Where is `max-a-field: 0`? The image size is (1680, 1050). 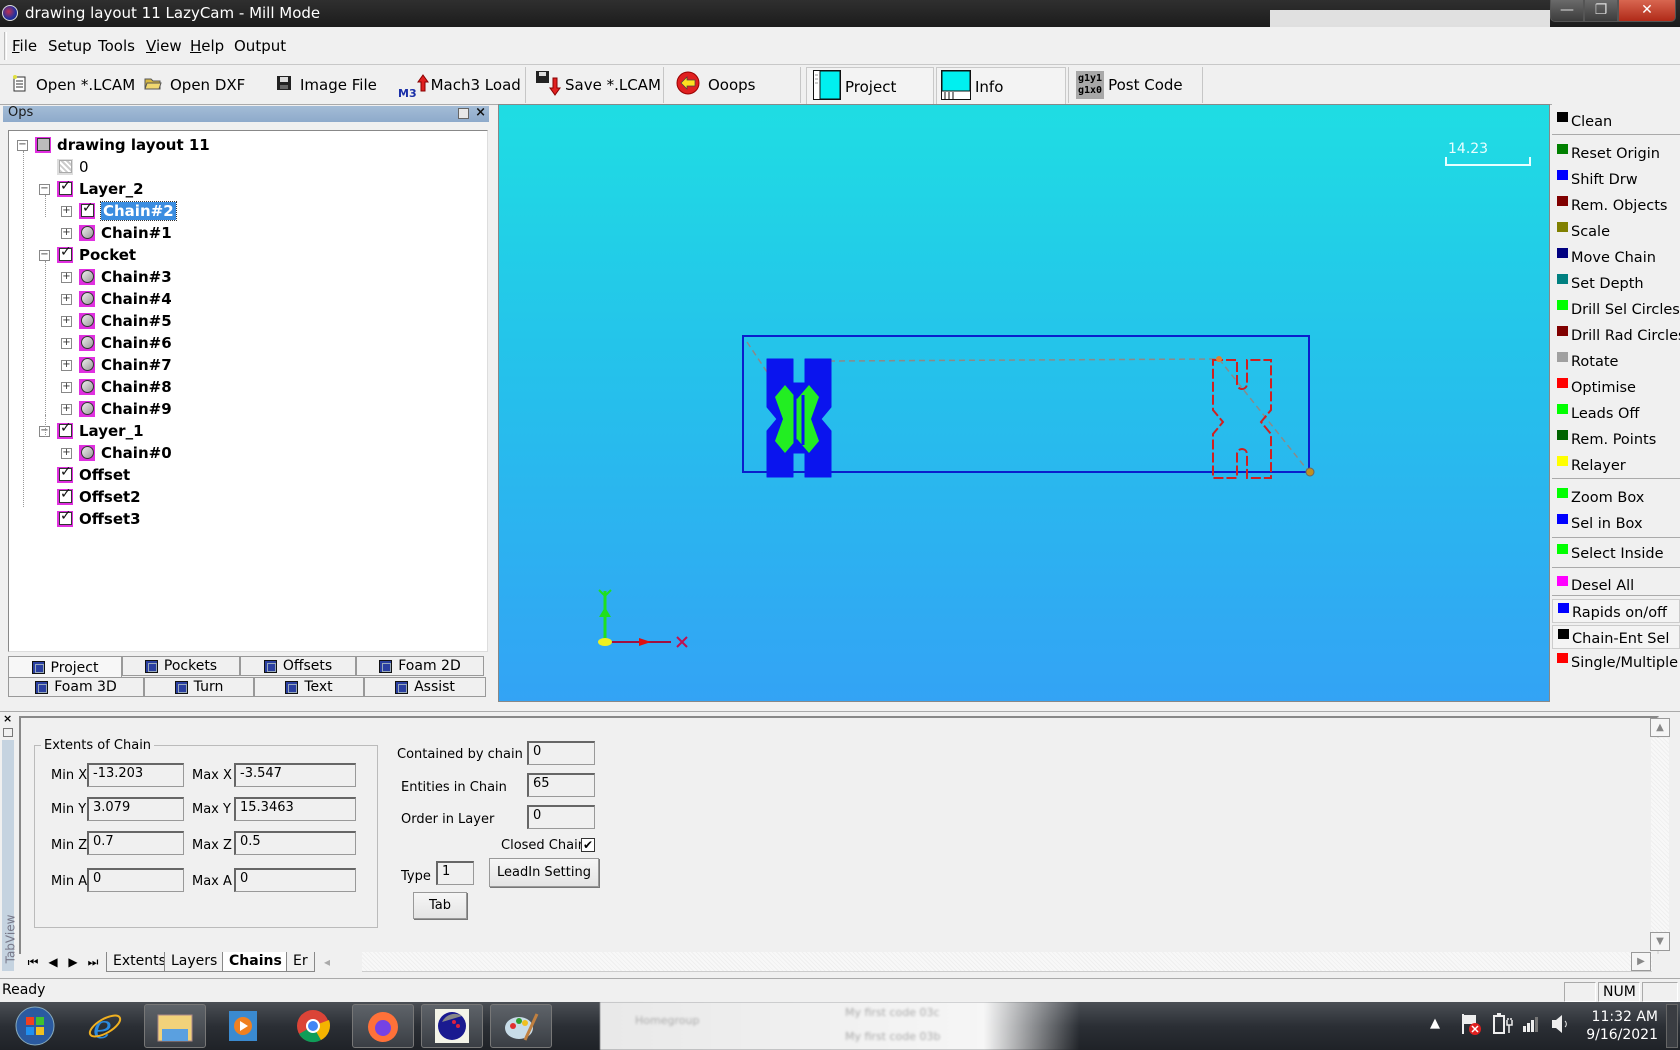
max-a-field: 0 is located at coordinates (295, 880).